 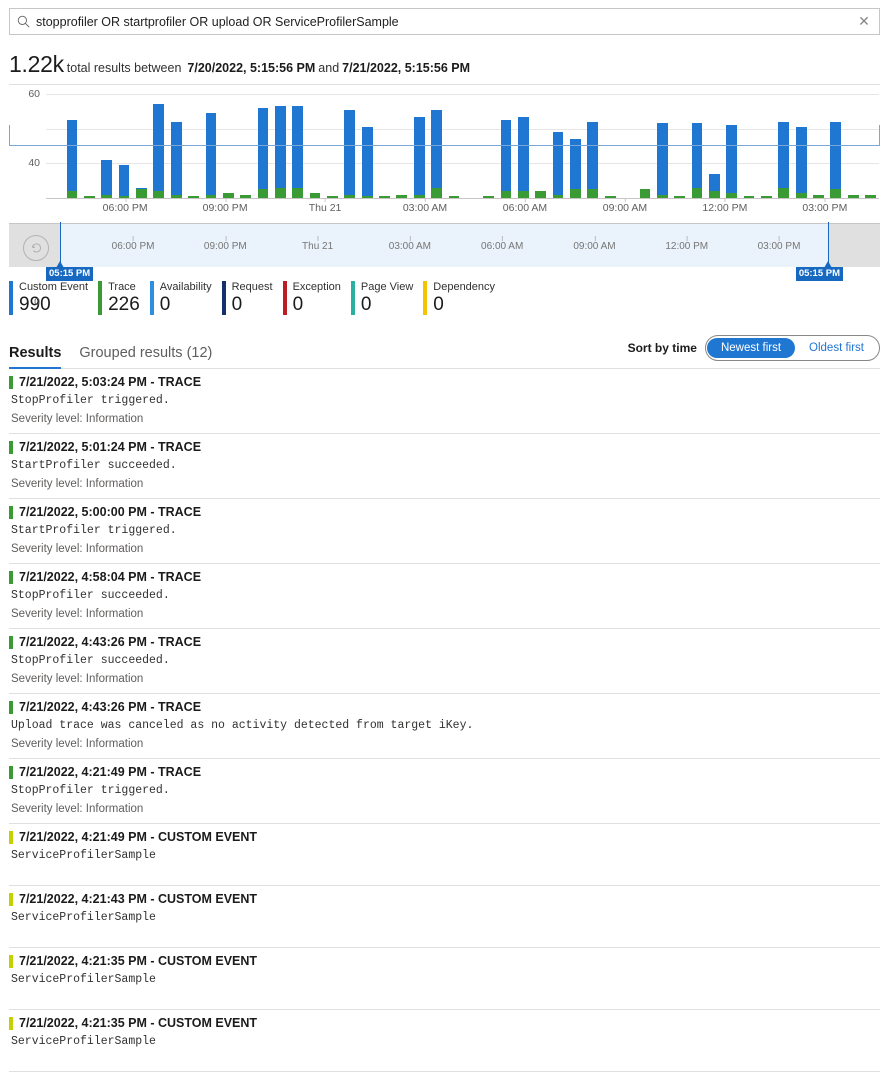 What do you see at coordinates (311, 298) in the screenshot?
I see `metric-exception: Exception 0` at bounding box center [311, 298].